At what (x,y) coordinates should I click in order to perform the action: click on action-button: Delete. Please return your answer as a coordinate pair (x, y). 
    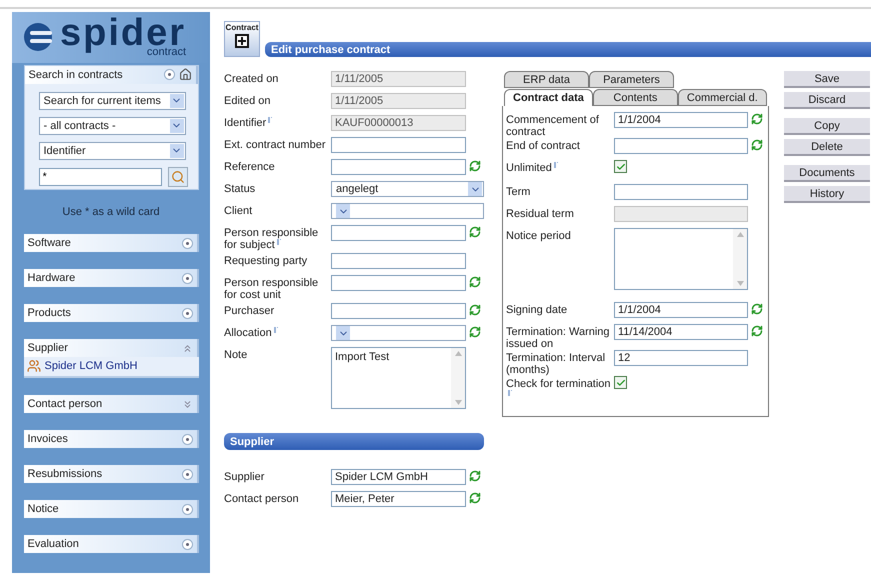
    Looking at the image, I should click on (827, 147).